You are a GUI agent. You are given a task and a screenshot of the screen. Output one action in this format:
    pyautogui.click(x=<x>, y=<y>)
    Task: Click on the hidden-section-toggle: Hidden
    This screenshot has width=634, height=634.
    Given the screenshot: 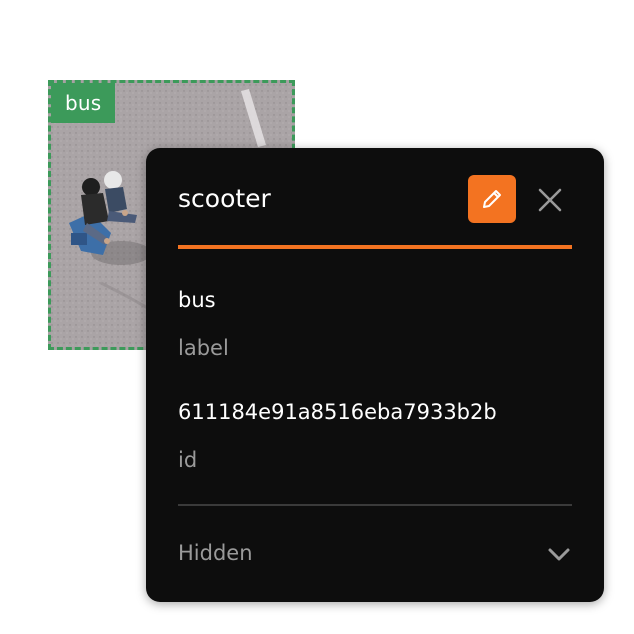 What is the action you would take?
    pyautogui.click(x=375, y=555)
    